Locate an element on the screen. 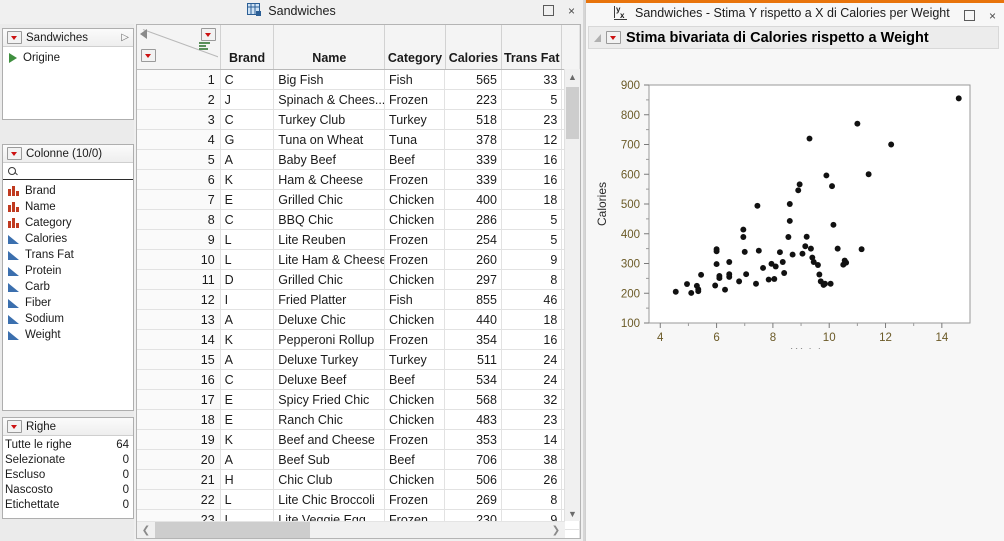 This screenshot has height=541, width=1004. table-cell-transfat: 33 is located at coordinates (532, 79).